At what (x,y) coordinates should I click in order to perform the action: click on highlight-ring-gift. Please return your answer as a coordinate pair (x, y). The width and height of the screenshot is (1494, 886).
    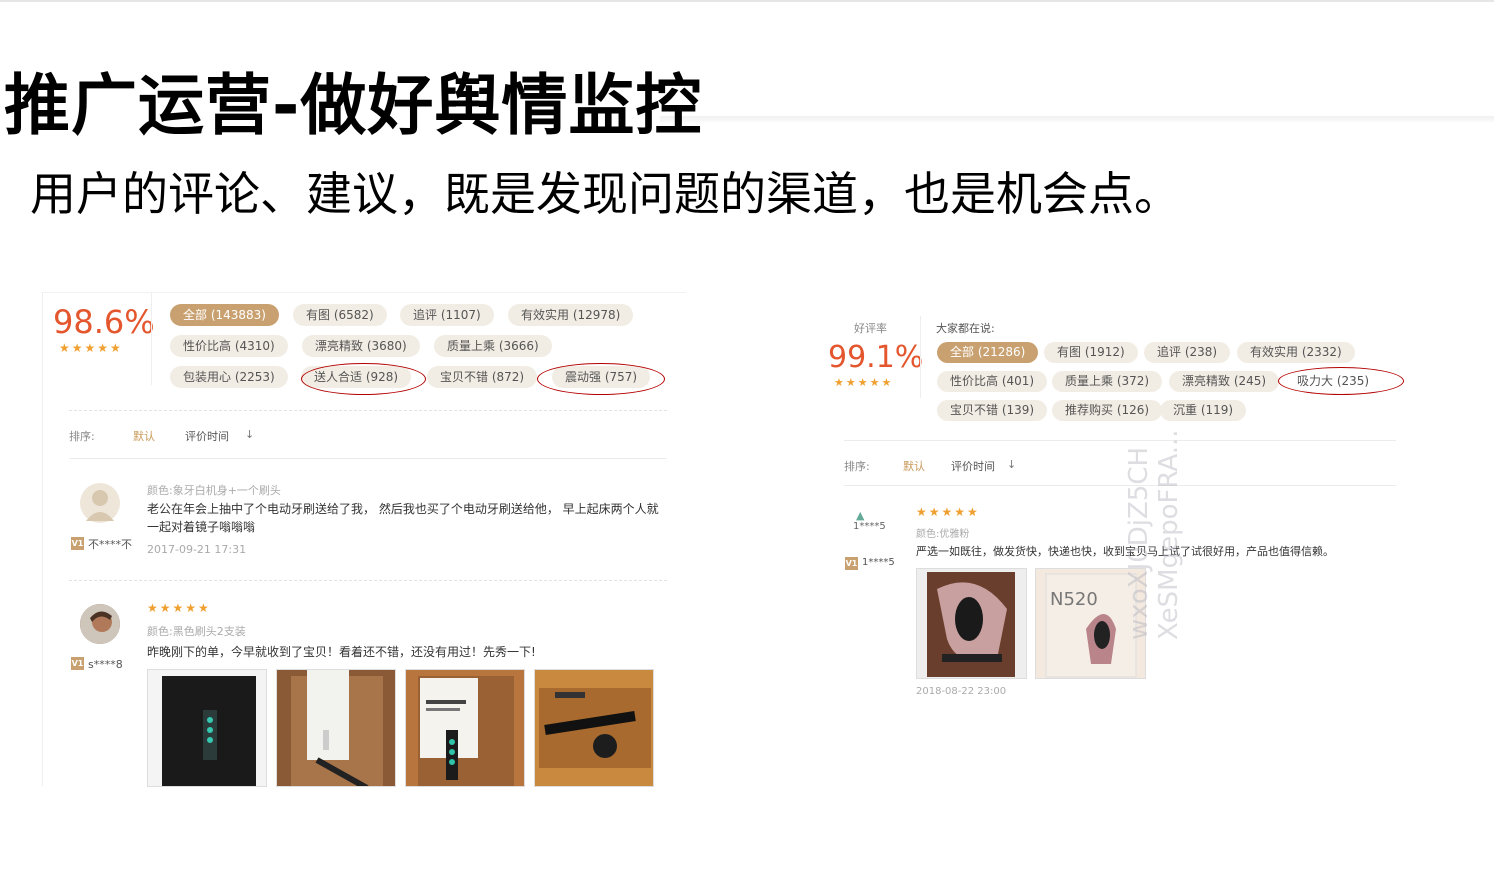
    Looking at the image, I should click on (363, 379).